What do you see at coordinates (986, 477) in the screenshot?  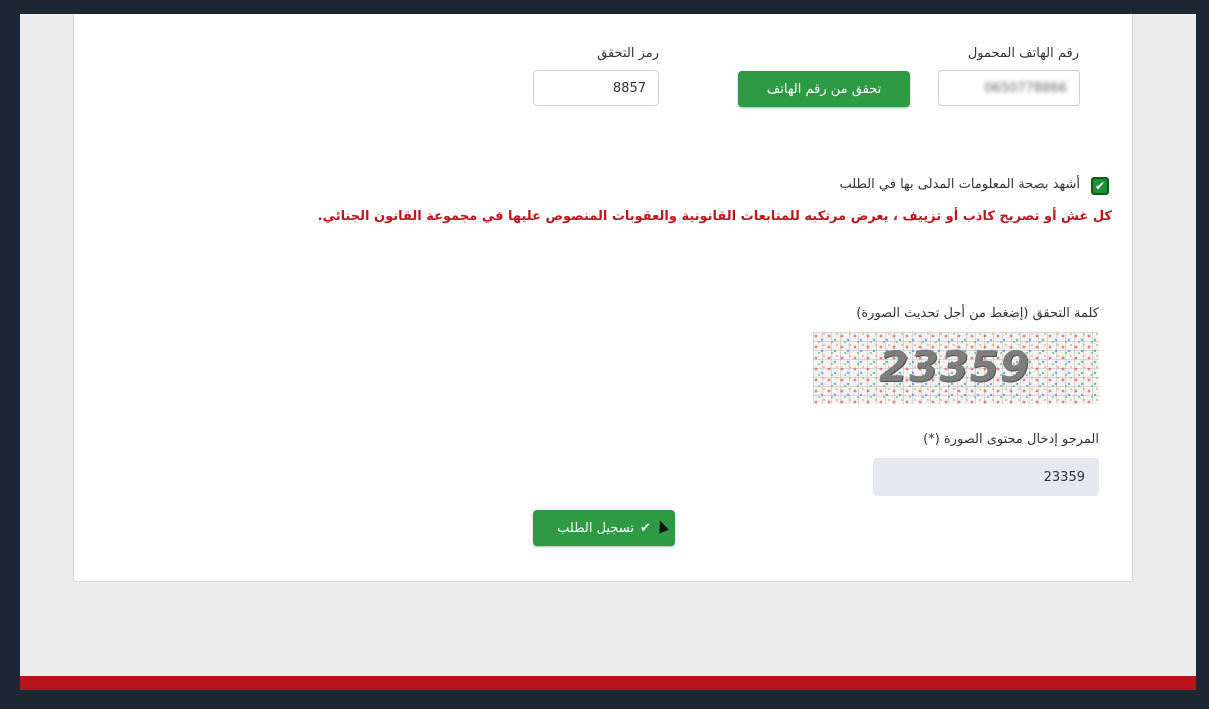 I see `captcha-input: 23359` at bounding box center [986, 477].